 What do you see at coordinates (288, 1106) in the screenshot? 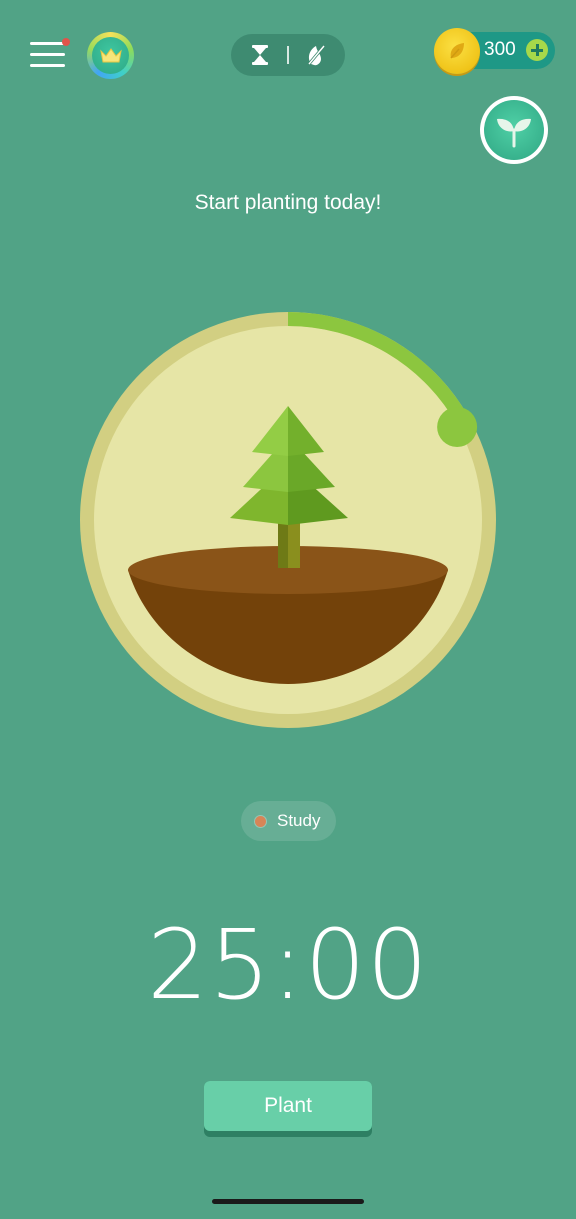
I see `plant-button-label: Plant` at bounding box center [288, 1106].